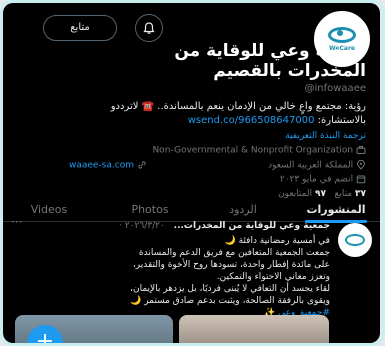 This screenshot has height=346, width=385. What do you see at coordinates (101, 166) in the screenshot?
I see `website-link: waaee-sa.com` at bounding box center [101, 166].